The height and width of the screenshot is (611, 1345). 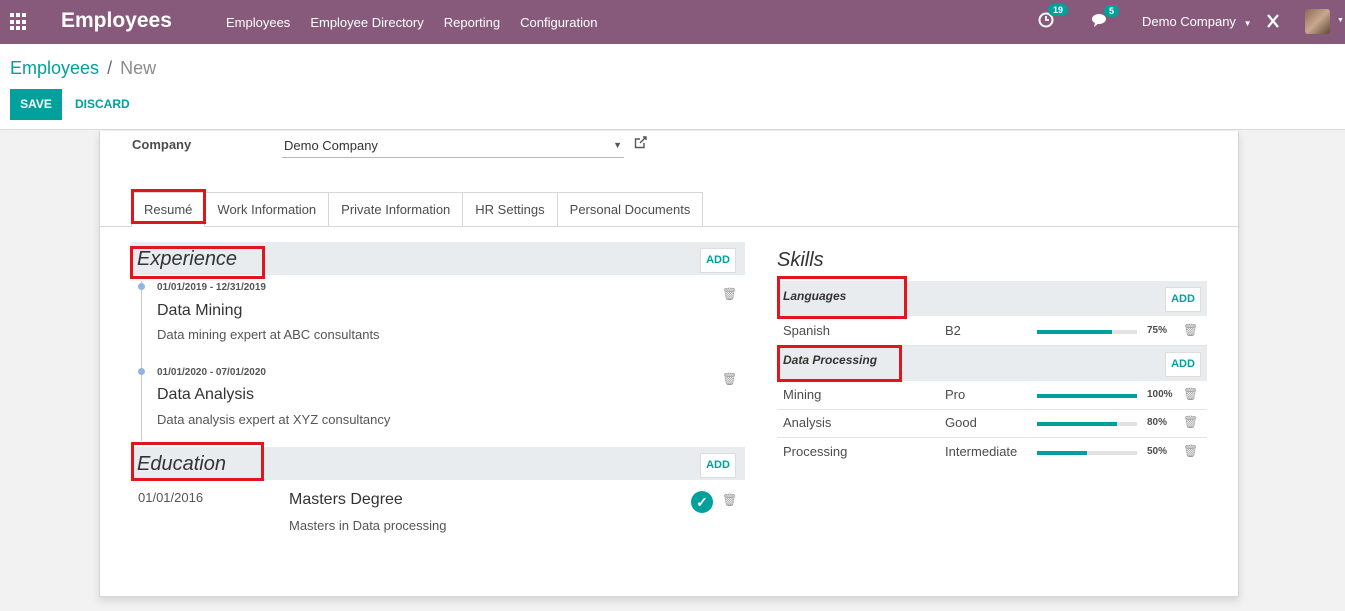 I want to click on company-label: Company, so click(x=162, y=144).